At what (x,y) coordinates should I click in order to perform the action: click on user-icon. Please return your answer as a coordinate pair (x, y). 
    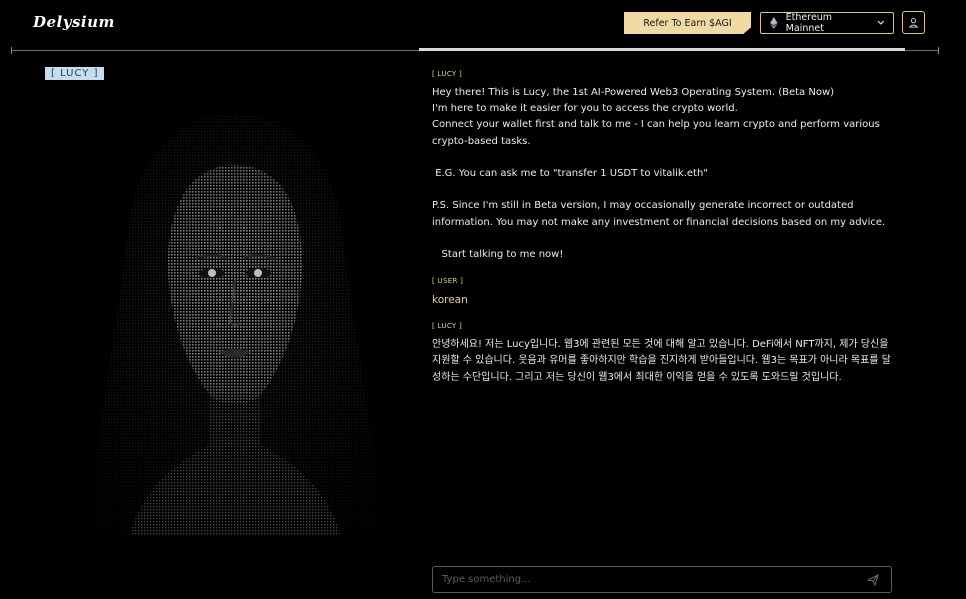
    Looking at the image, I should click on (913, 23).